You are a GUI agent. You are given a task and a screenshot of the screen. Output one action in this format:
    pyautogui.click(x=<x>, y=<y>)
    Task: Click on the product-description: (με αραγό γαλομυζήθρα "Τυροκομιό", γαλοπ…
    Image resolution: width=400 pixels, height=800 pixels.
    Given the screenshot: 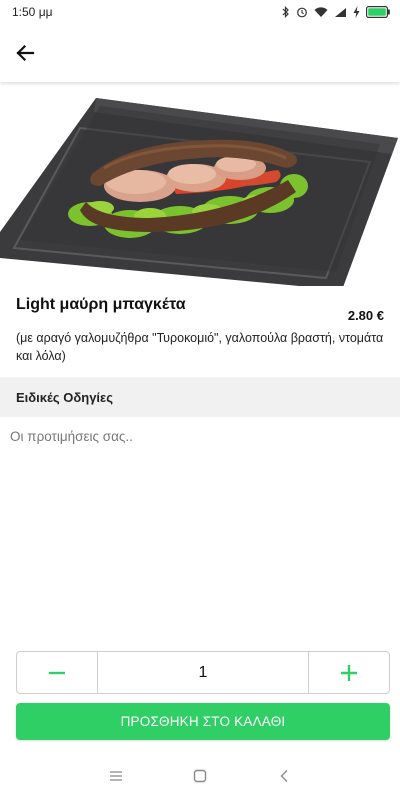 What is the action you would take?
    pyautogui.click(x=200, y=347)
    